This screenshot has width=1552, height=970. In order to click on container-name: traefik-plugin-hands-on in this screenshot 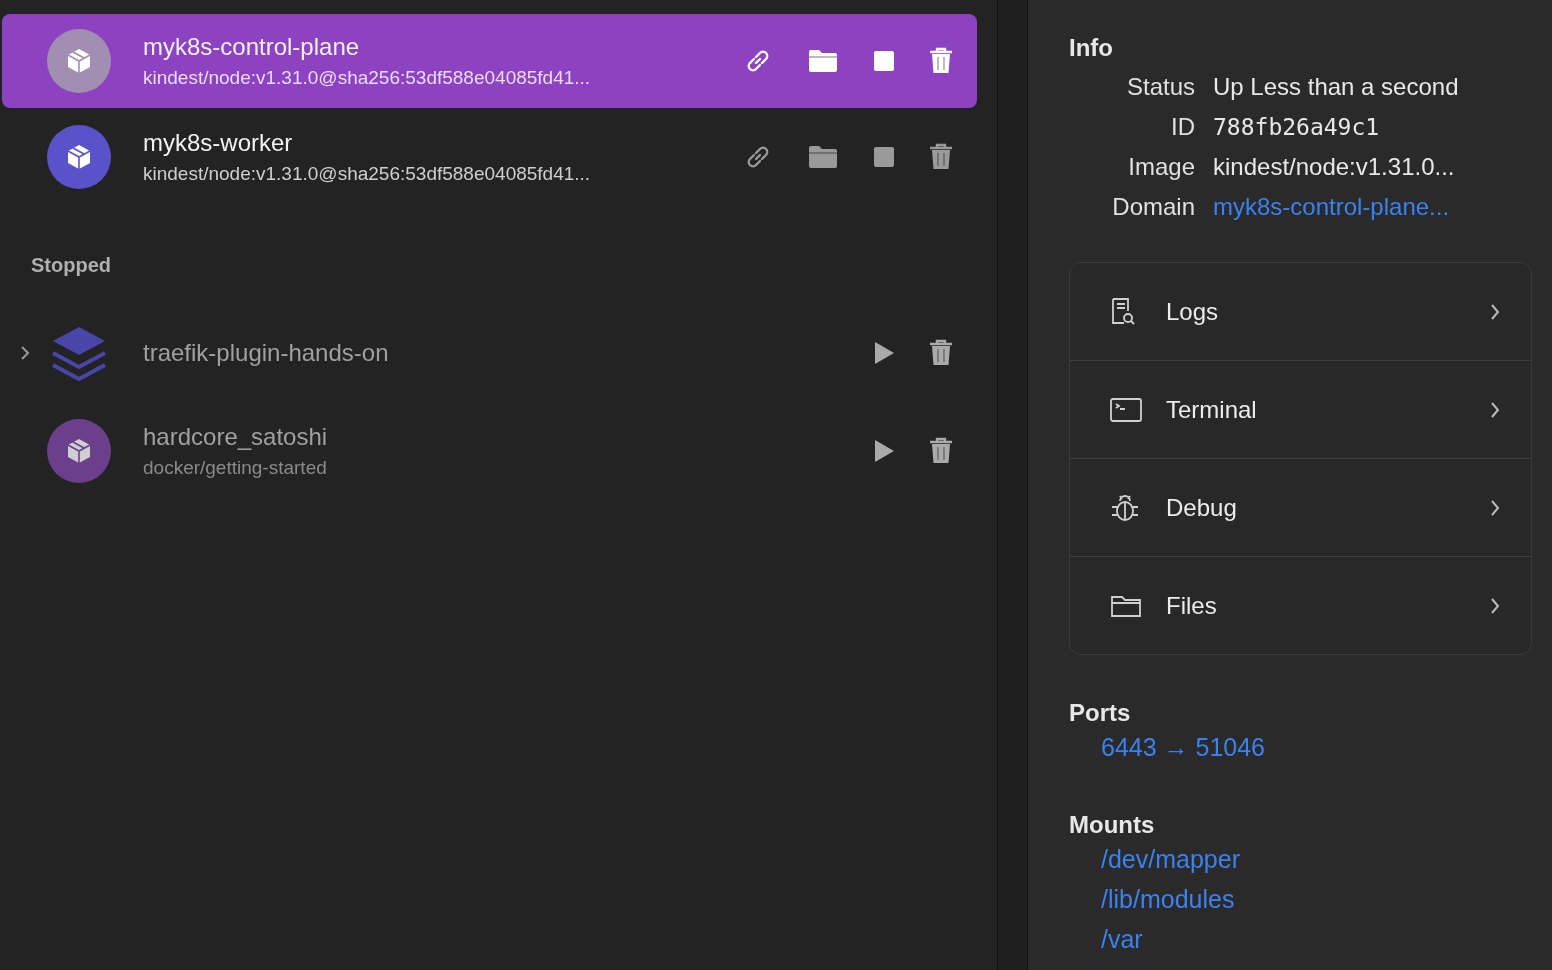, I will do `click(266, 353)`.